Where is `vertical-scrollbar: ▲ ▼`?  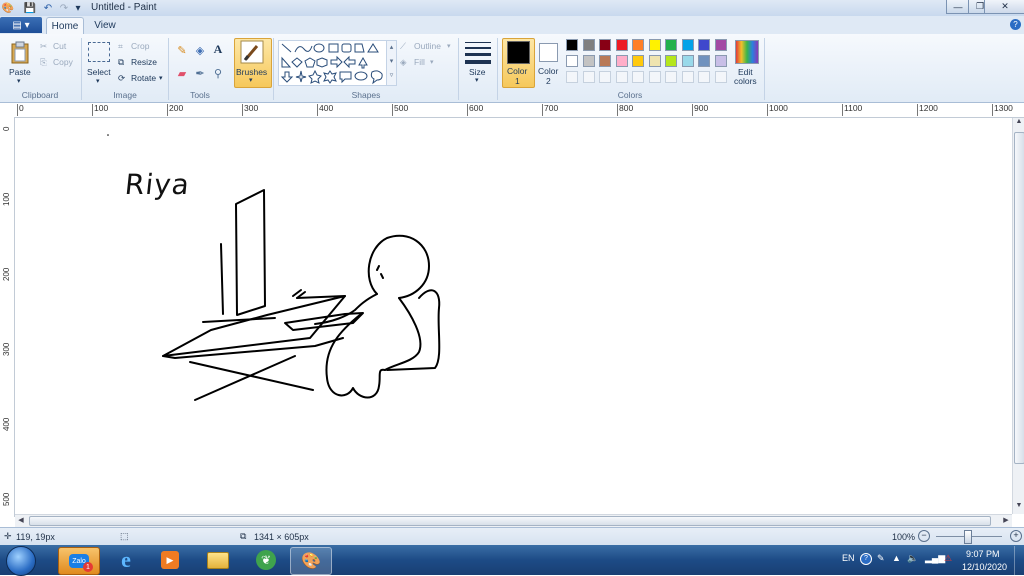 vertical-scrollbar: ▲ ▼ is located at coordinates (1018, 316).